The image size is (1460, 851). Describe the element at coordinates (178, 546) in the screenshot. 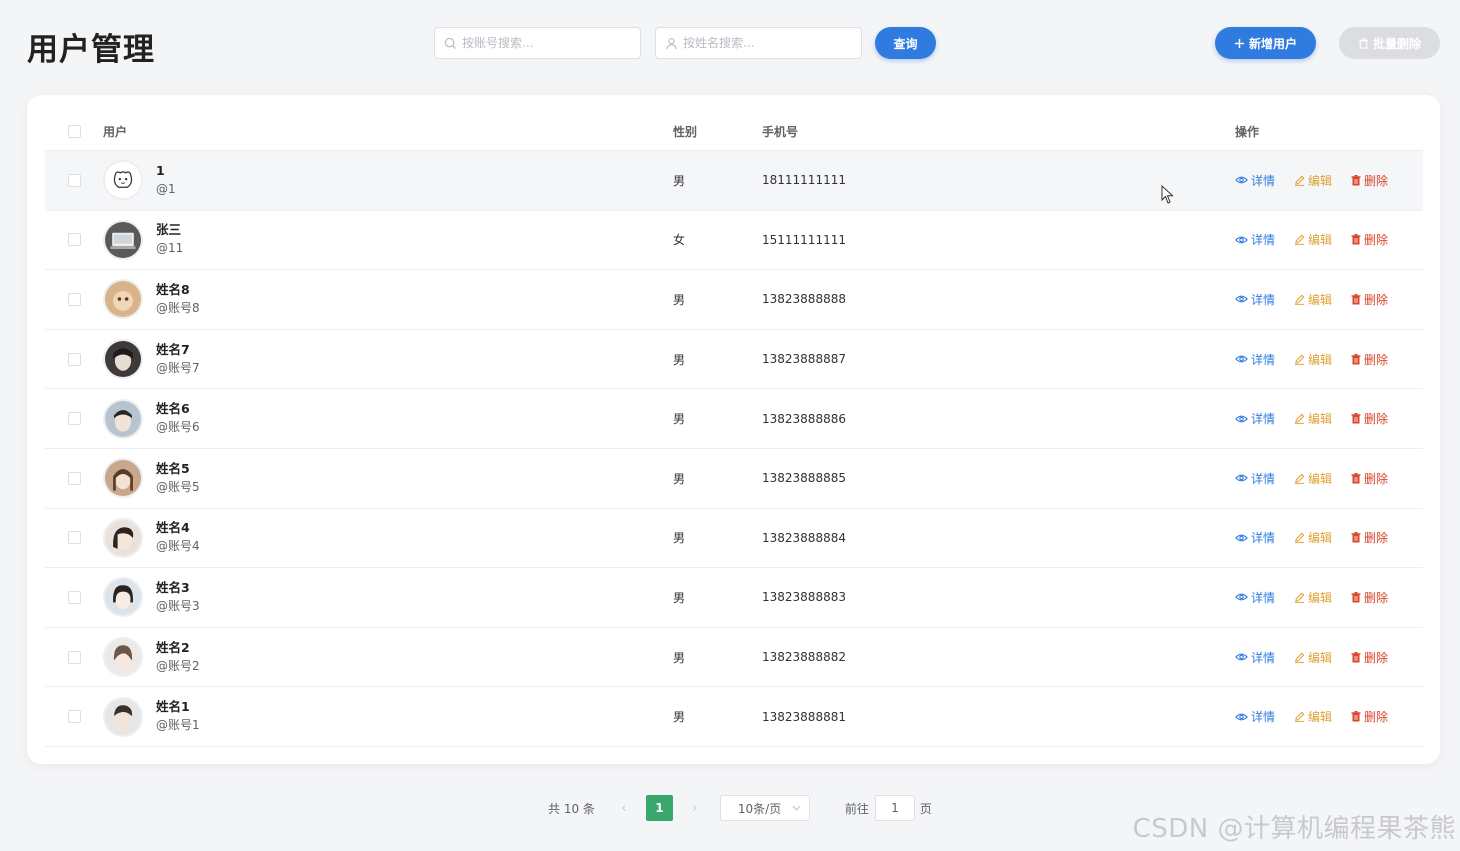

I see `user-account: @账号4` at that location.